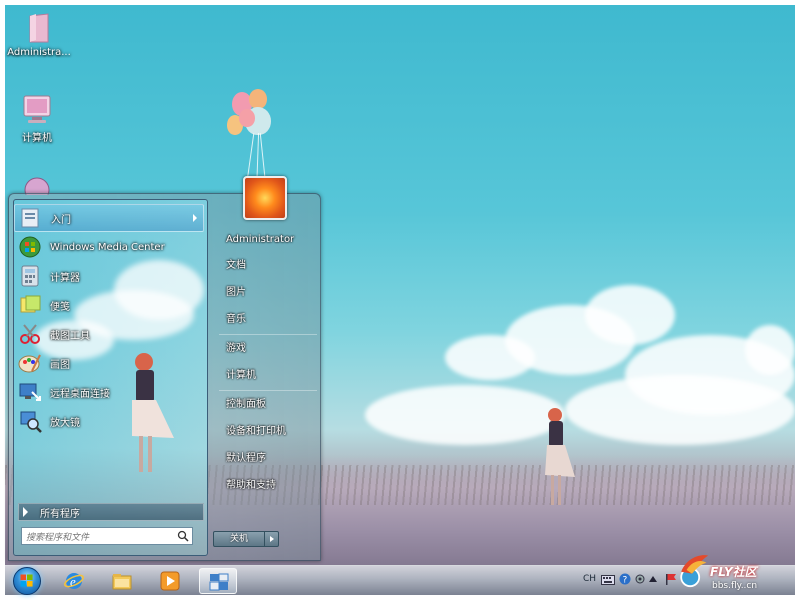 The height and width of the screenshot is (600, 800). I want to click on settings-icon, so click(640, 579).